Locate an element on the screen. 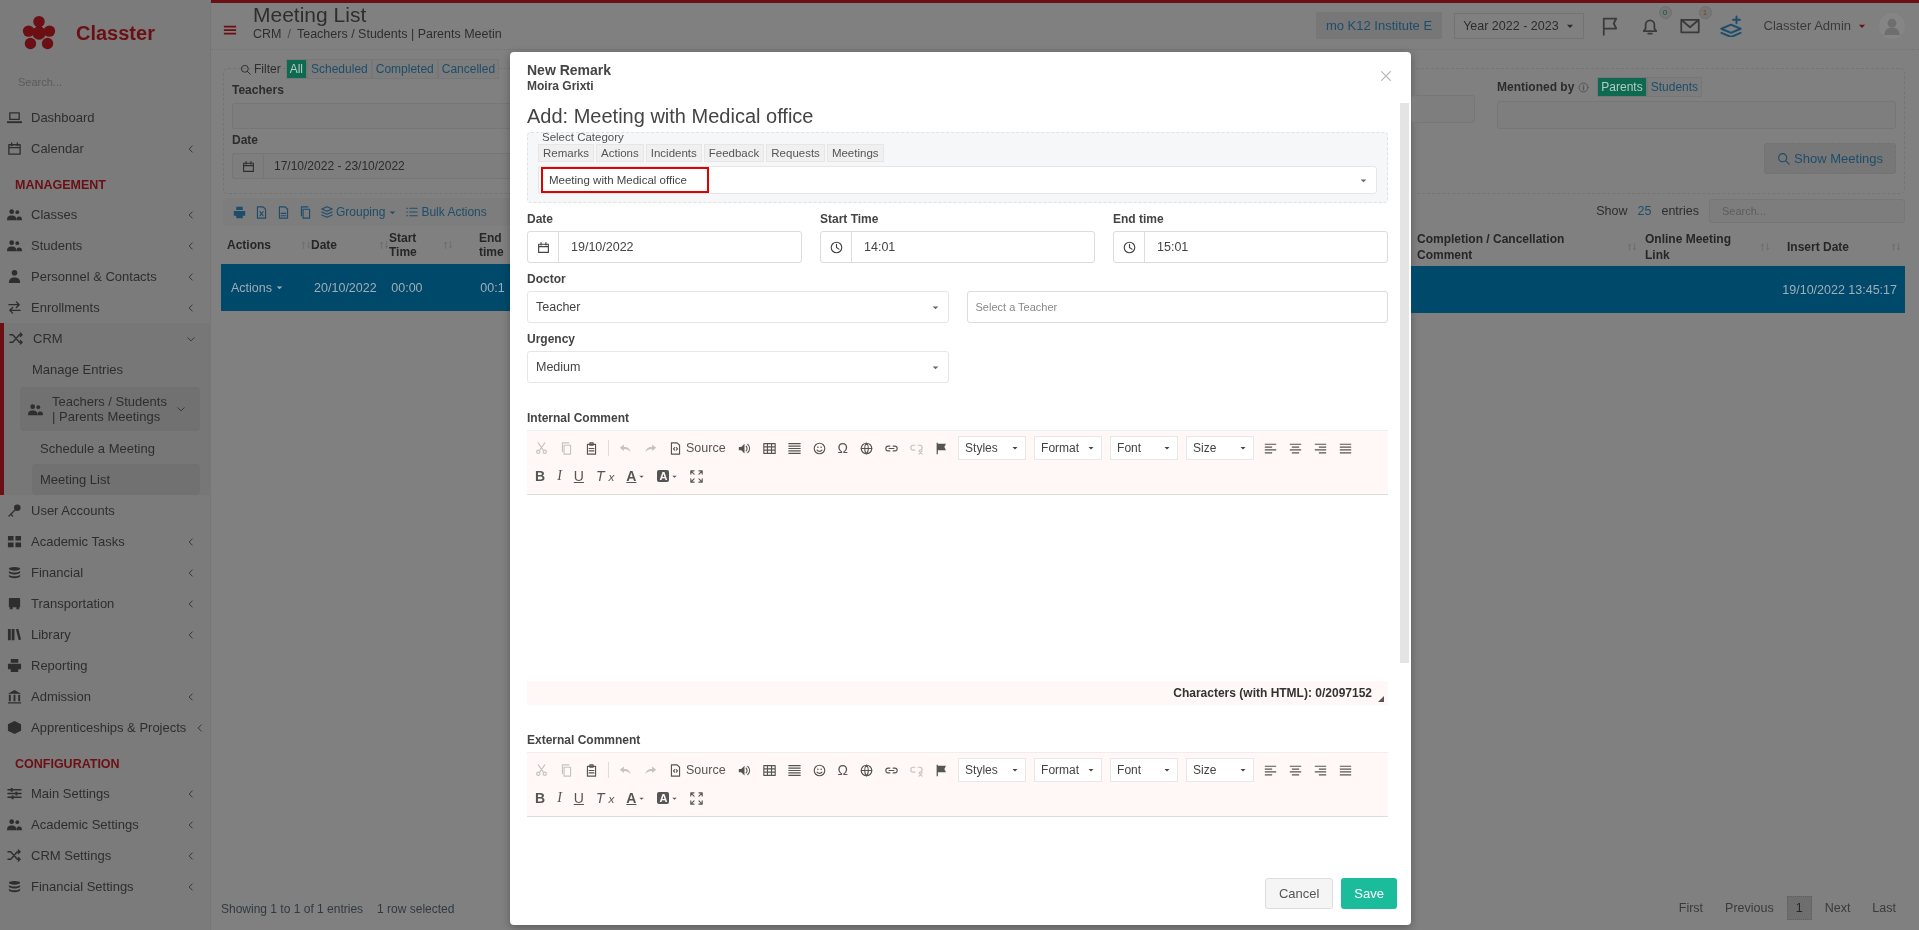  pagination-button: Next is located at coordinates (1837, 908).